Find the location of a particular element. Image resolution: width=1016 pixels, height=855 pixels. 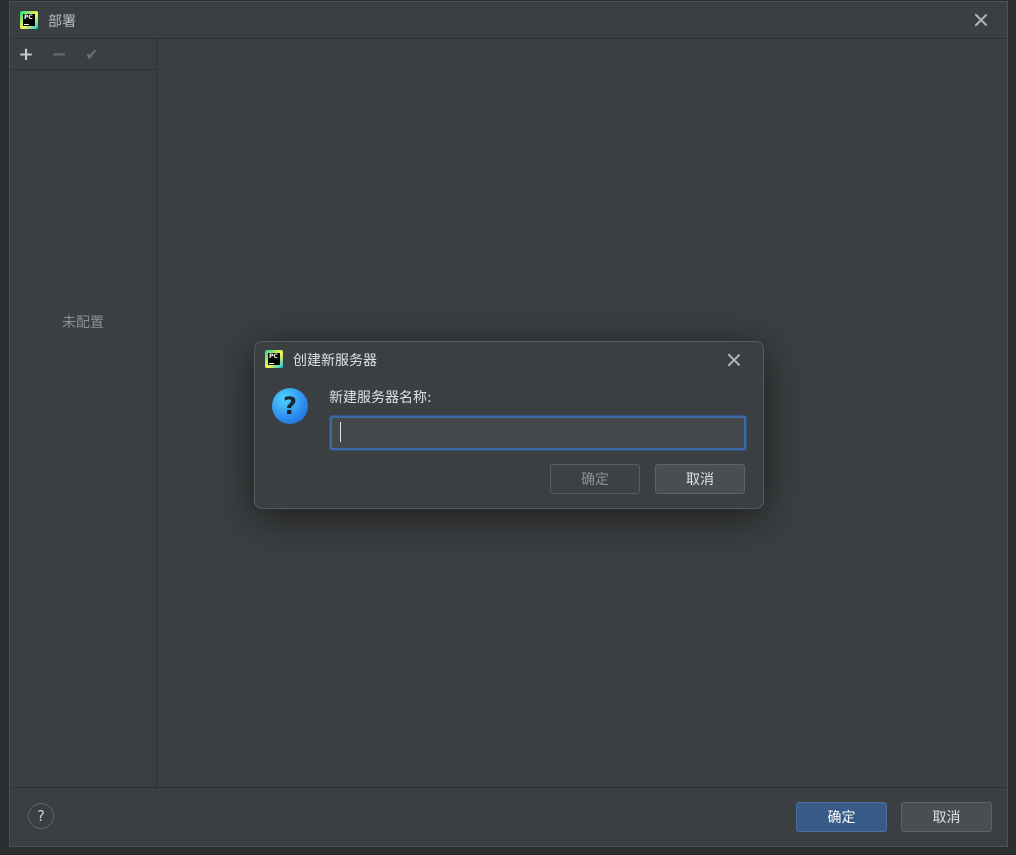

server-name-input is located at coordinates (538, 433).